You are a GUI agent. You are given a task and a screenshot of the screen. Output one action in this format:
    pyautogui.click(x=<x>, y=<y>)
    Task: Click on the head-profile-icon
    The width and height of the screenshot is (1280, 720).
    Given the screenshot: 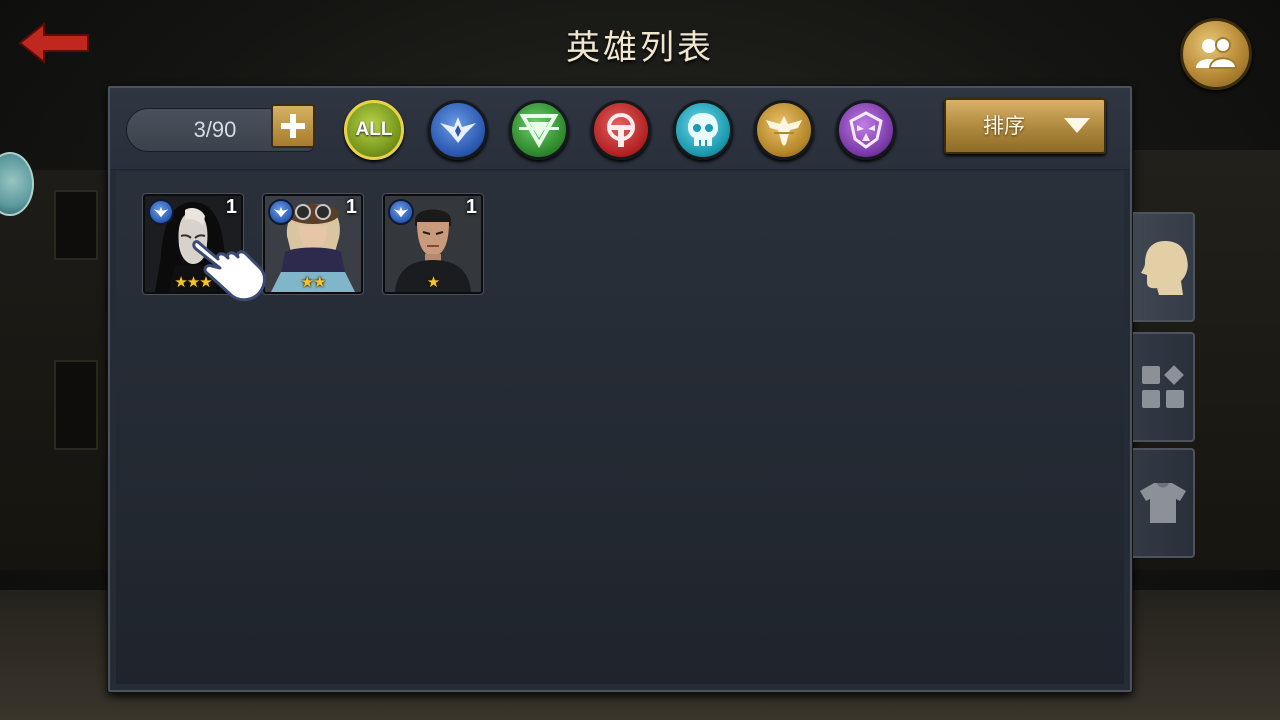 What is the action you would take?
    pyautogui.click(x=1164, y=268)
    